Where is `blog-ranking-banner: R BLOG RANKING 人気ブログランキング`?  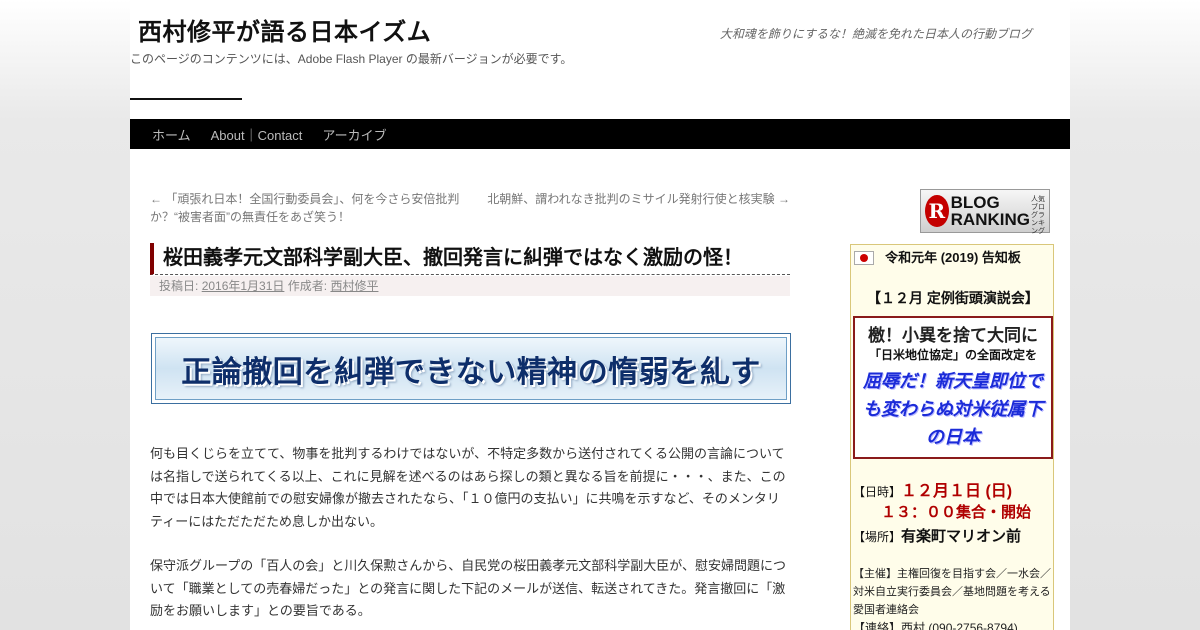
blog-ranking-banner: R BLOG RANKING 人気ブログランキング is located at coordinates (985, 212).